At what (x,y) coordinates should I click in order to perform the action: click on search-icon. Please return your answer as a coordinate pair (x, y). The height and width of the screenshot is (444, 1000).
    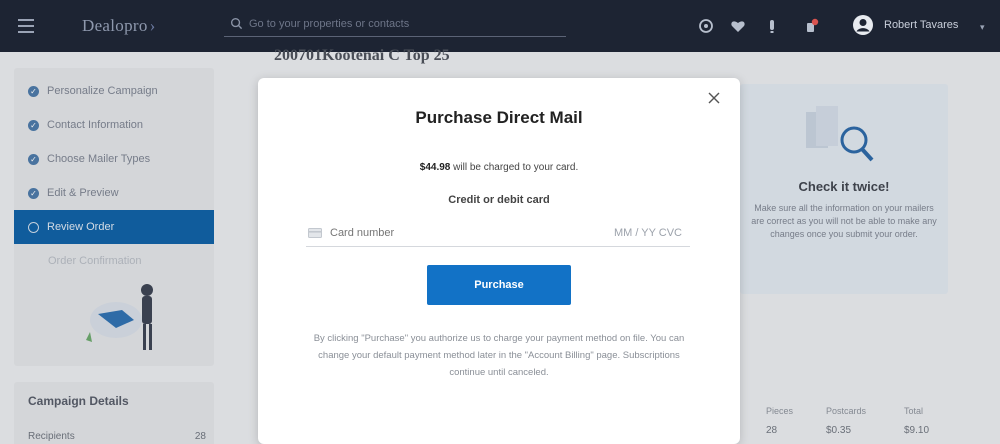
    Looking at the image, I should click on (236, 23).